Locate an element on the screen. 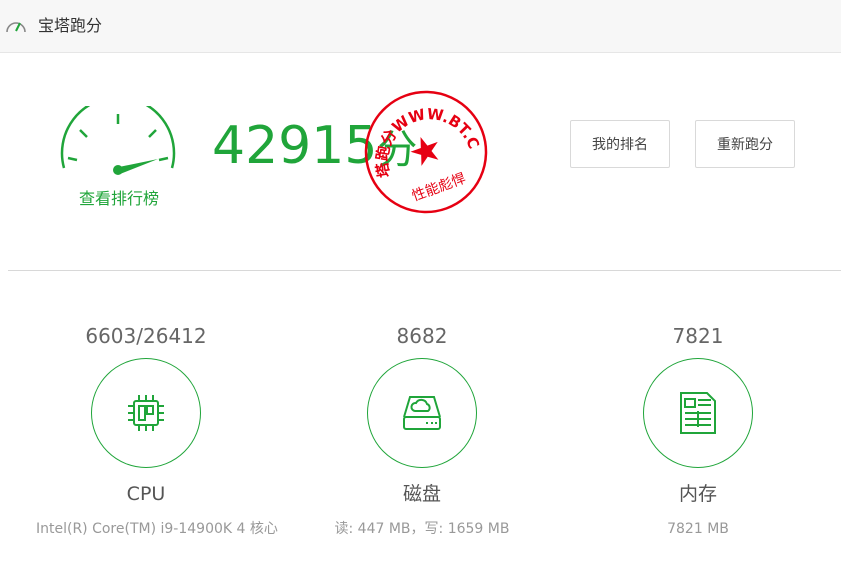 This screenshot has height=570, width=841. cpu-icon-circle is located at coordinates (146, 413).